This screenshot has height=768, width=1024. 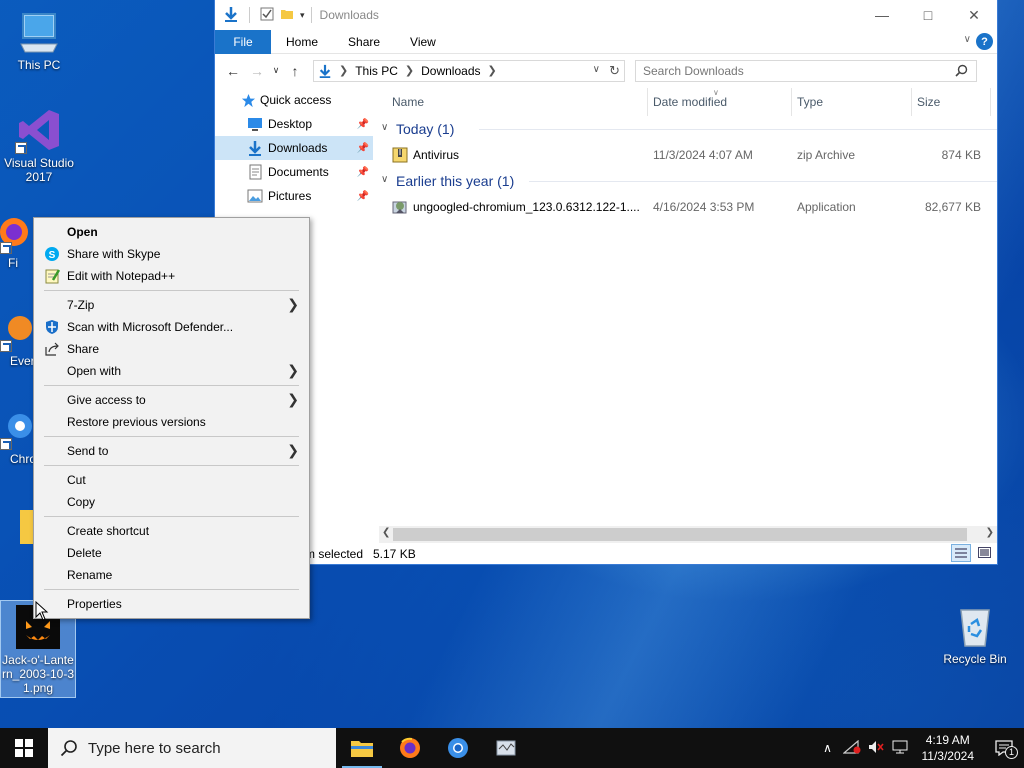 I want to click on close-button: ✕, so click(x=974, y=15).